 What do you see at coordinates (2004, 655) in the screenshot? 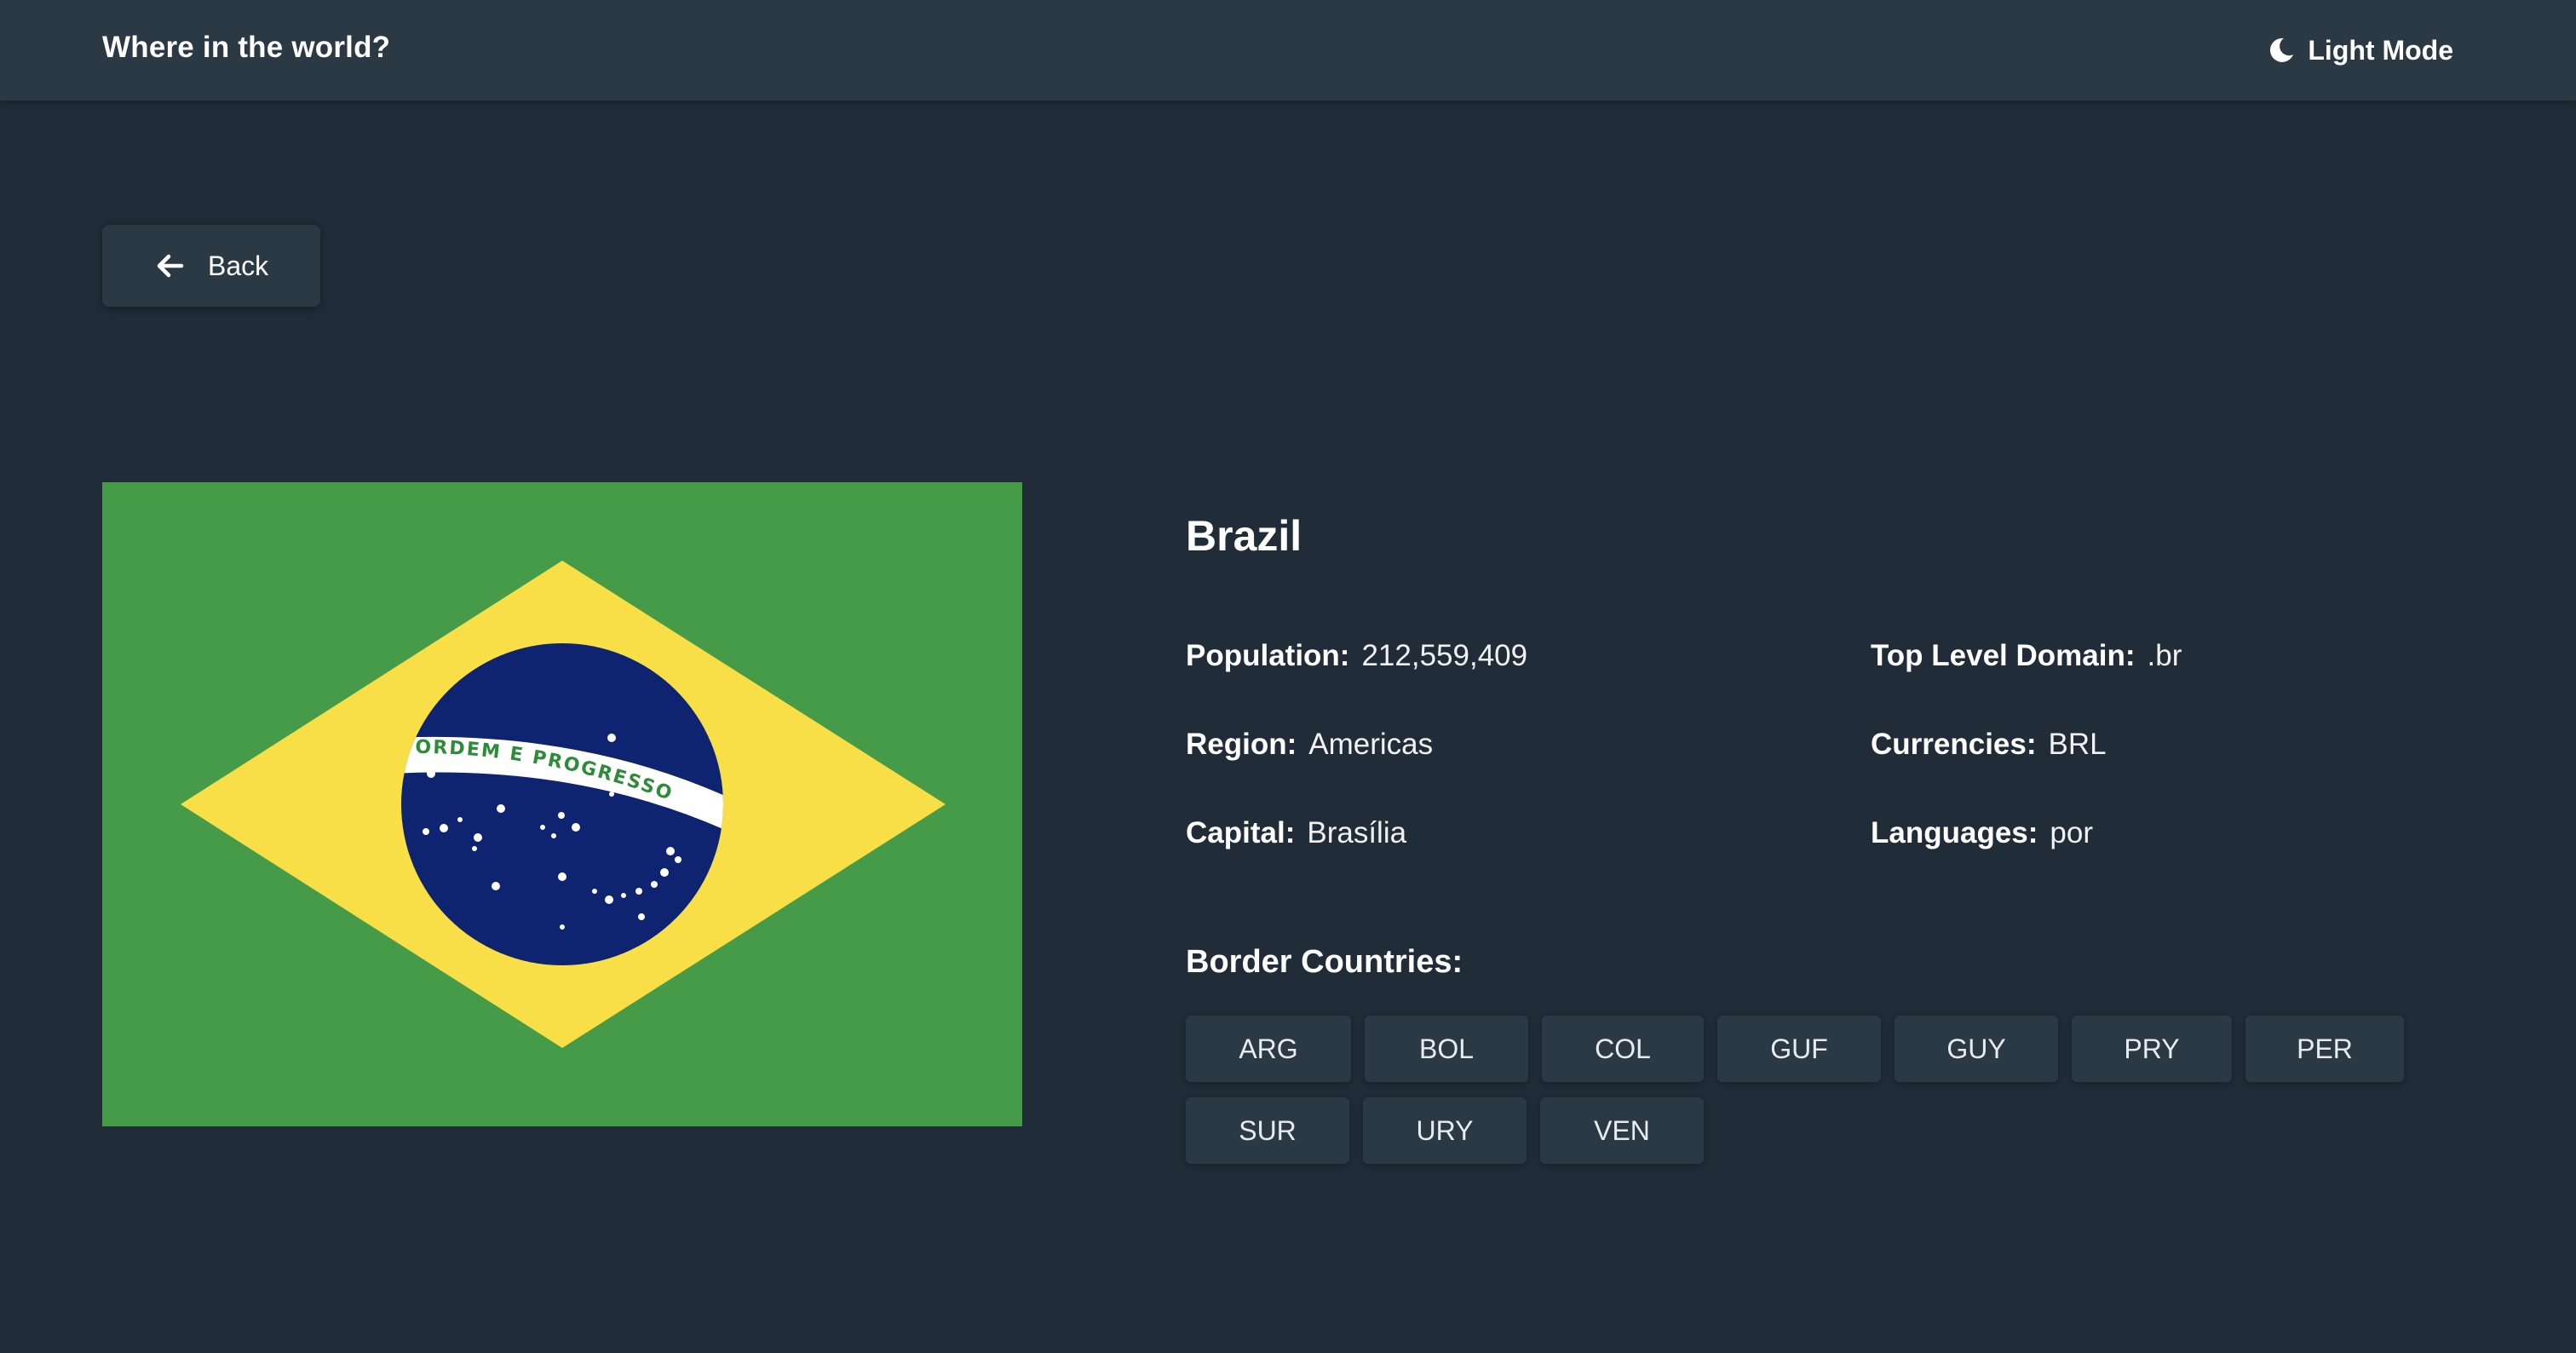
I see `tld-label: Top Level Domain:` at bounding box center [2004, 655].